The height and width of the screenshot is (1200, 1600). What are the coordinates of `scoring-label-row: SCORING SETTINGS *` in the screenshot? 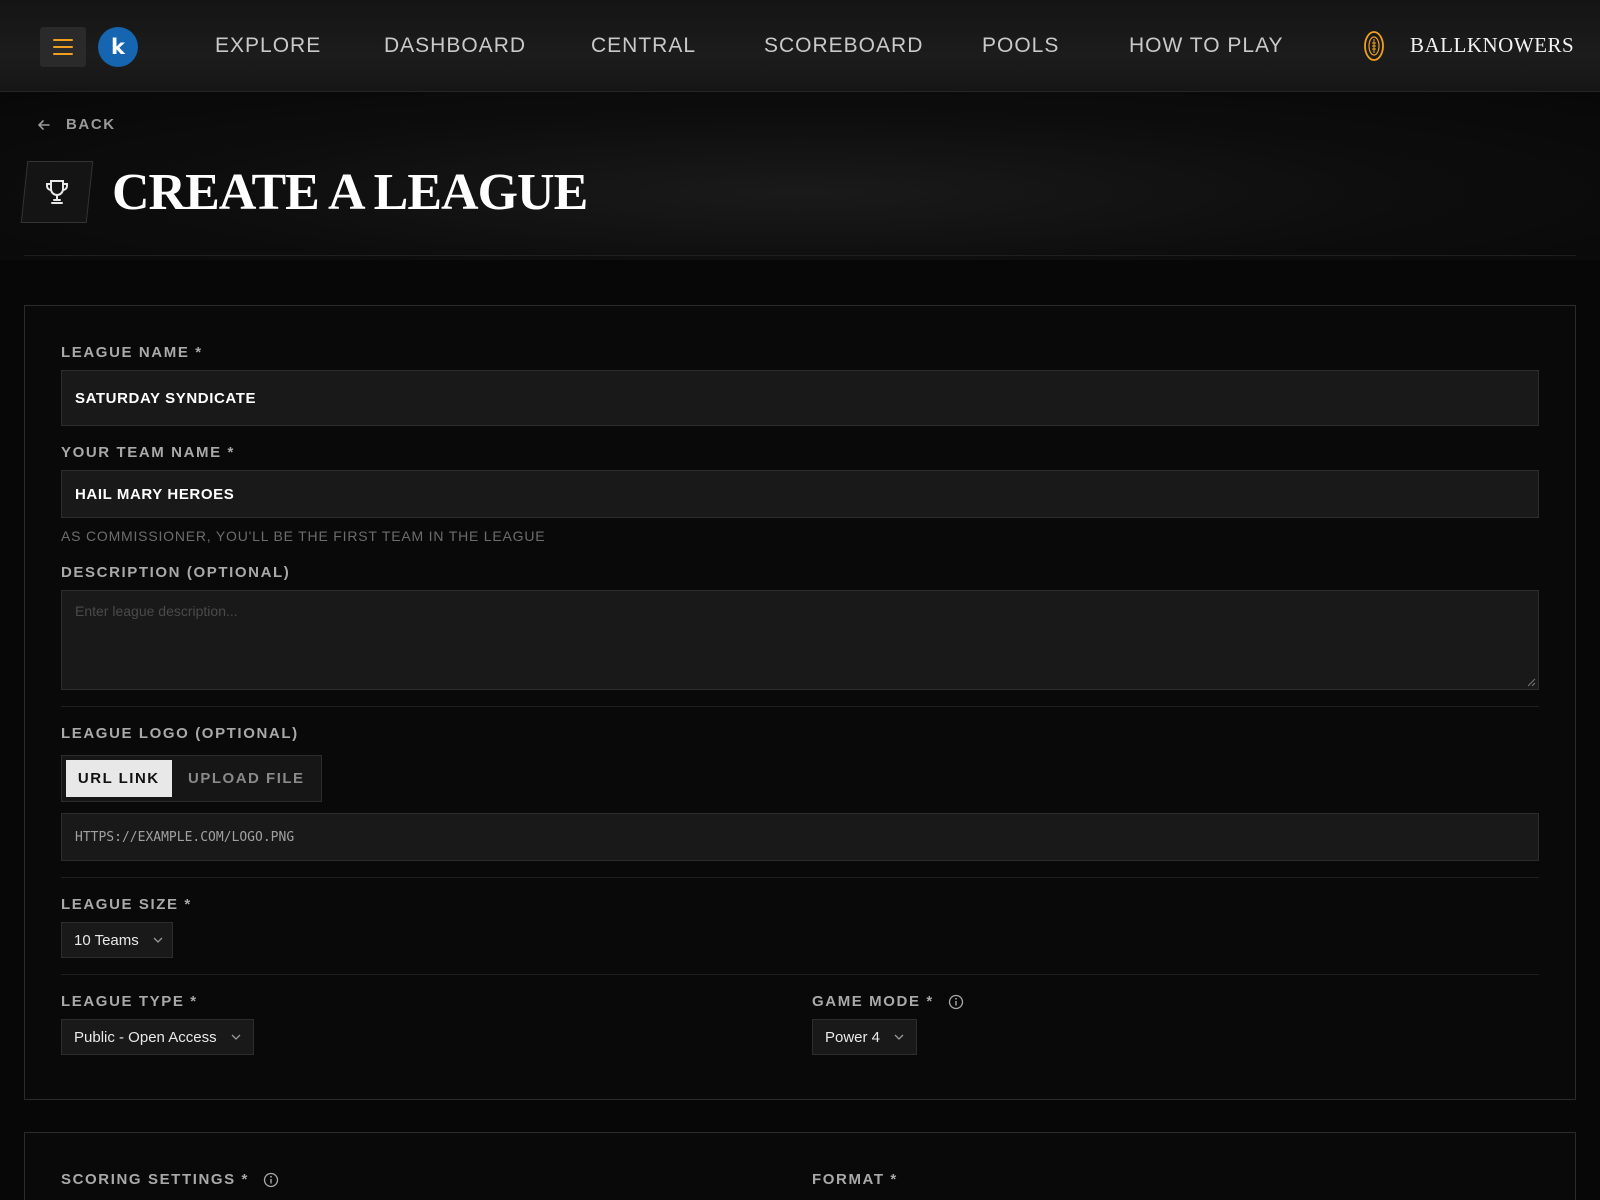 It's located at (170, 1179).